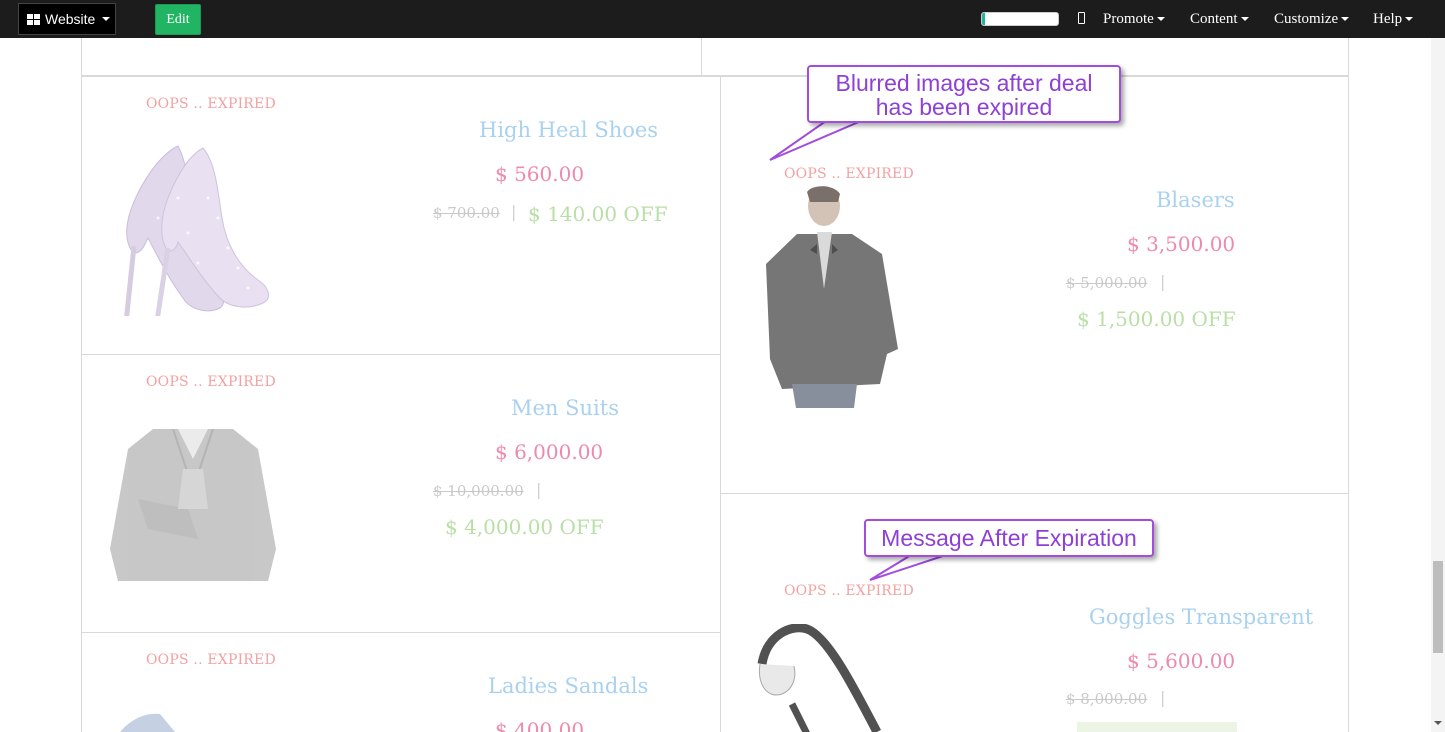 This screenshot has height=732, width=1445. I want to click on menu-help: Help, so click(1393, 19).